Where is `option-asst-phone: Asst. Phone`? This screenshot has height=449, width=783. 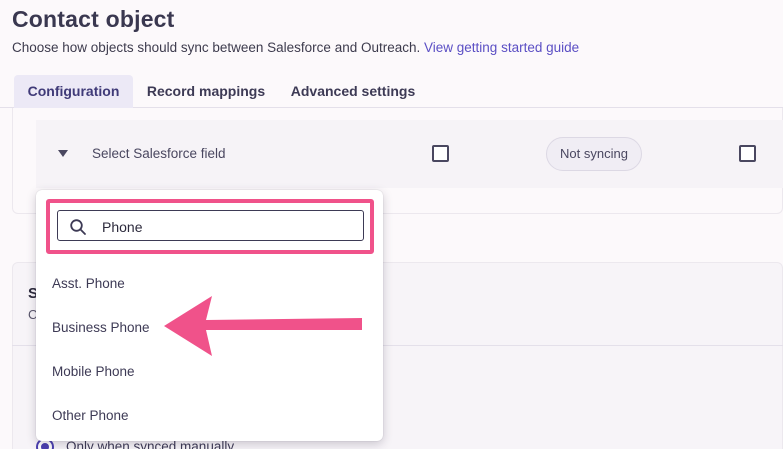 option-asst-phone: Asst. Phone is located at coordinates (88, 283).